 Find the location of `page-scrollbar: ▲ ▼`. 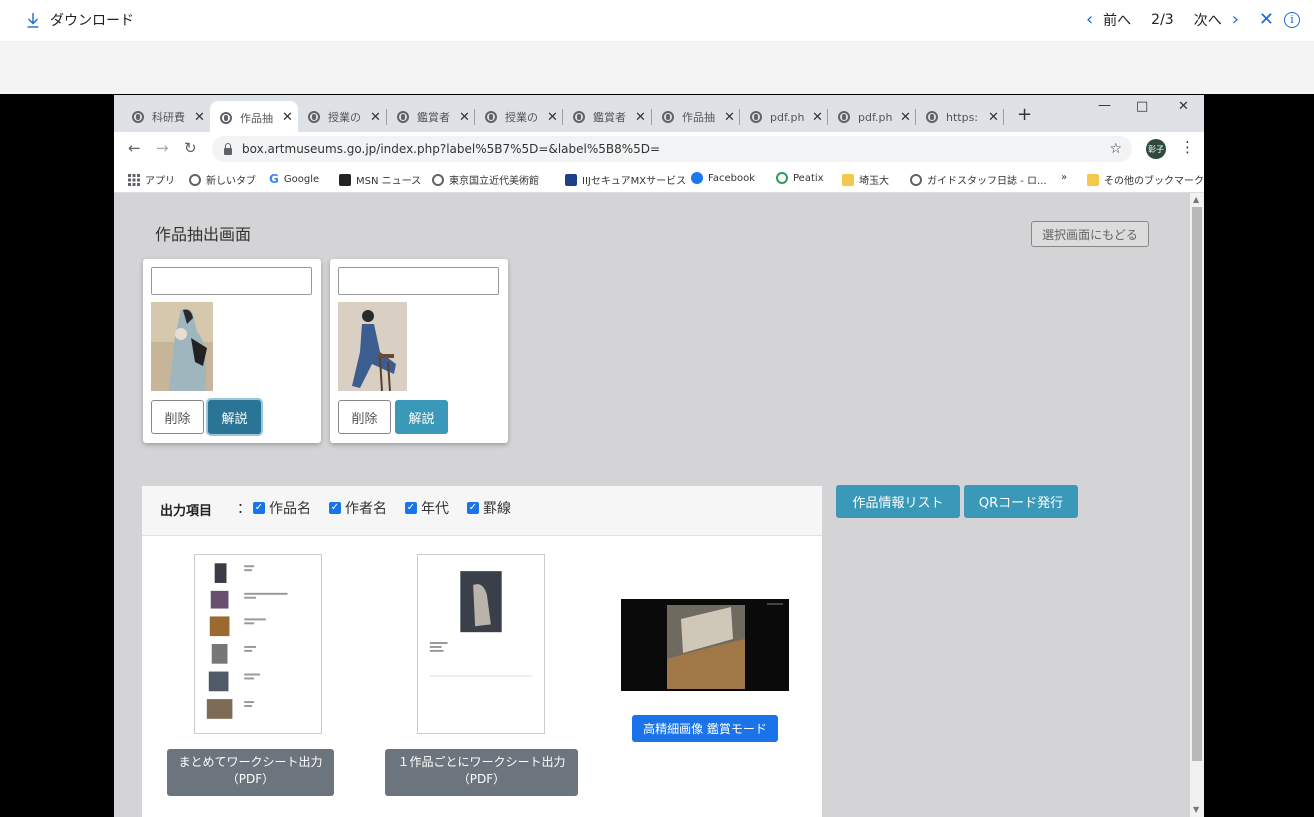

page-scrollbar: ▲ ▼ is located at coordinates (1197, 505).